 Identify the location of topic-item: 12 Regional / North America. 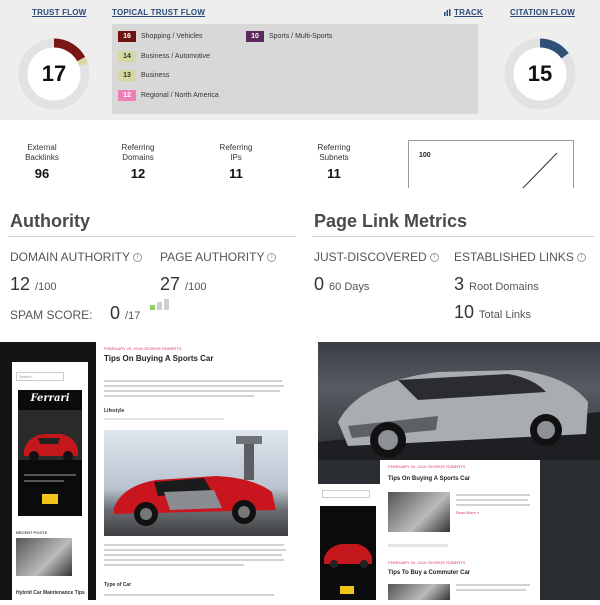
(168, 95).